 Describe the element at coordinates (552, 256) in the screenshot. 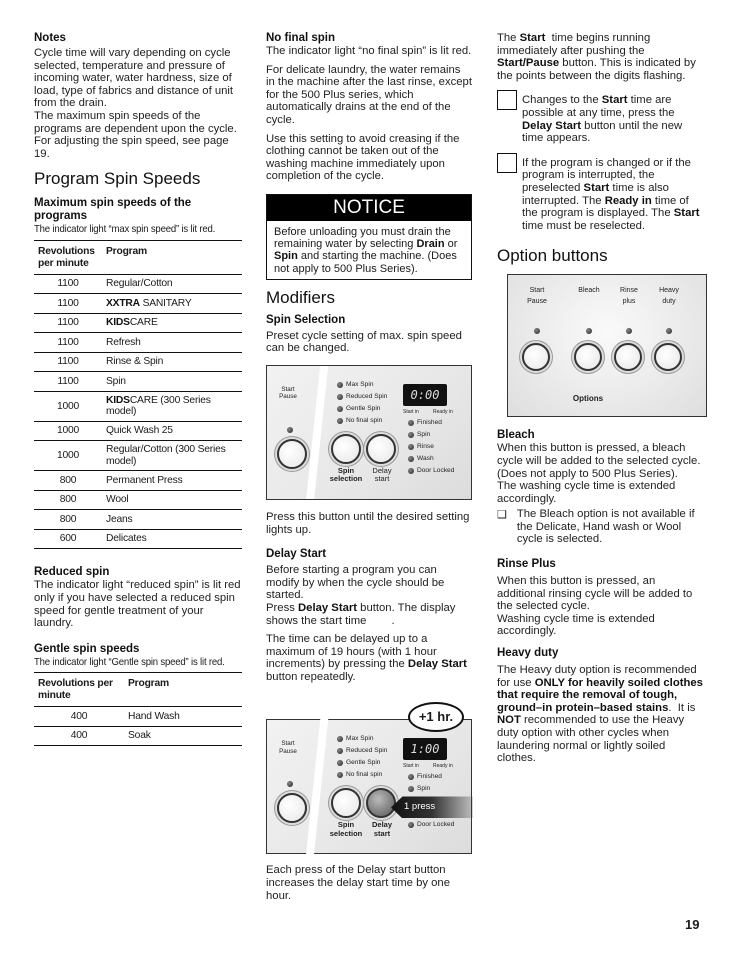

I see `option-buttons-title: Option buttons` at that location.